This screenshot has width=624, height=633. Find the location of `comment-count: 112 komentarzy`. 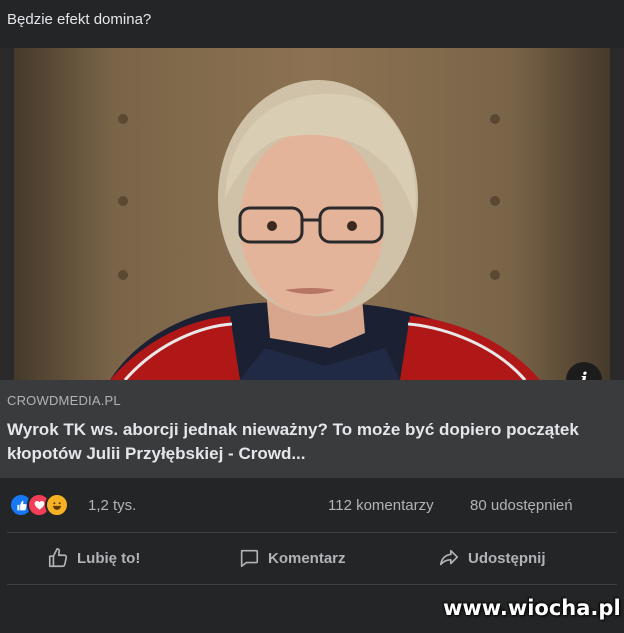

comment-count: 112 komentarzy is located at coordinates (381, 505).